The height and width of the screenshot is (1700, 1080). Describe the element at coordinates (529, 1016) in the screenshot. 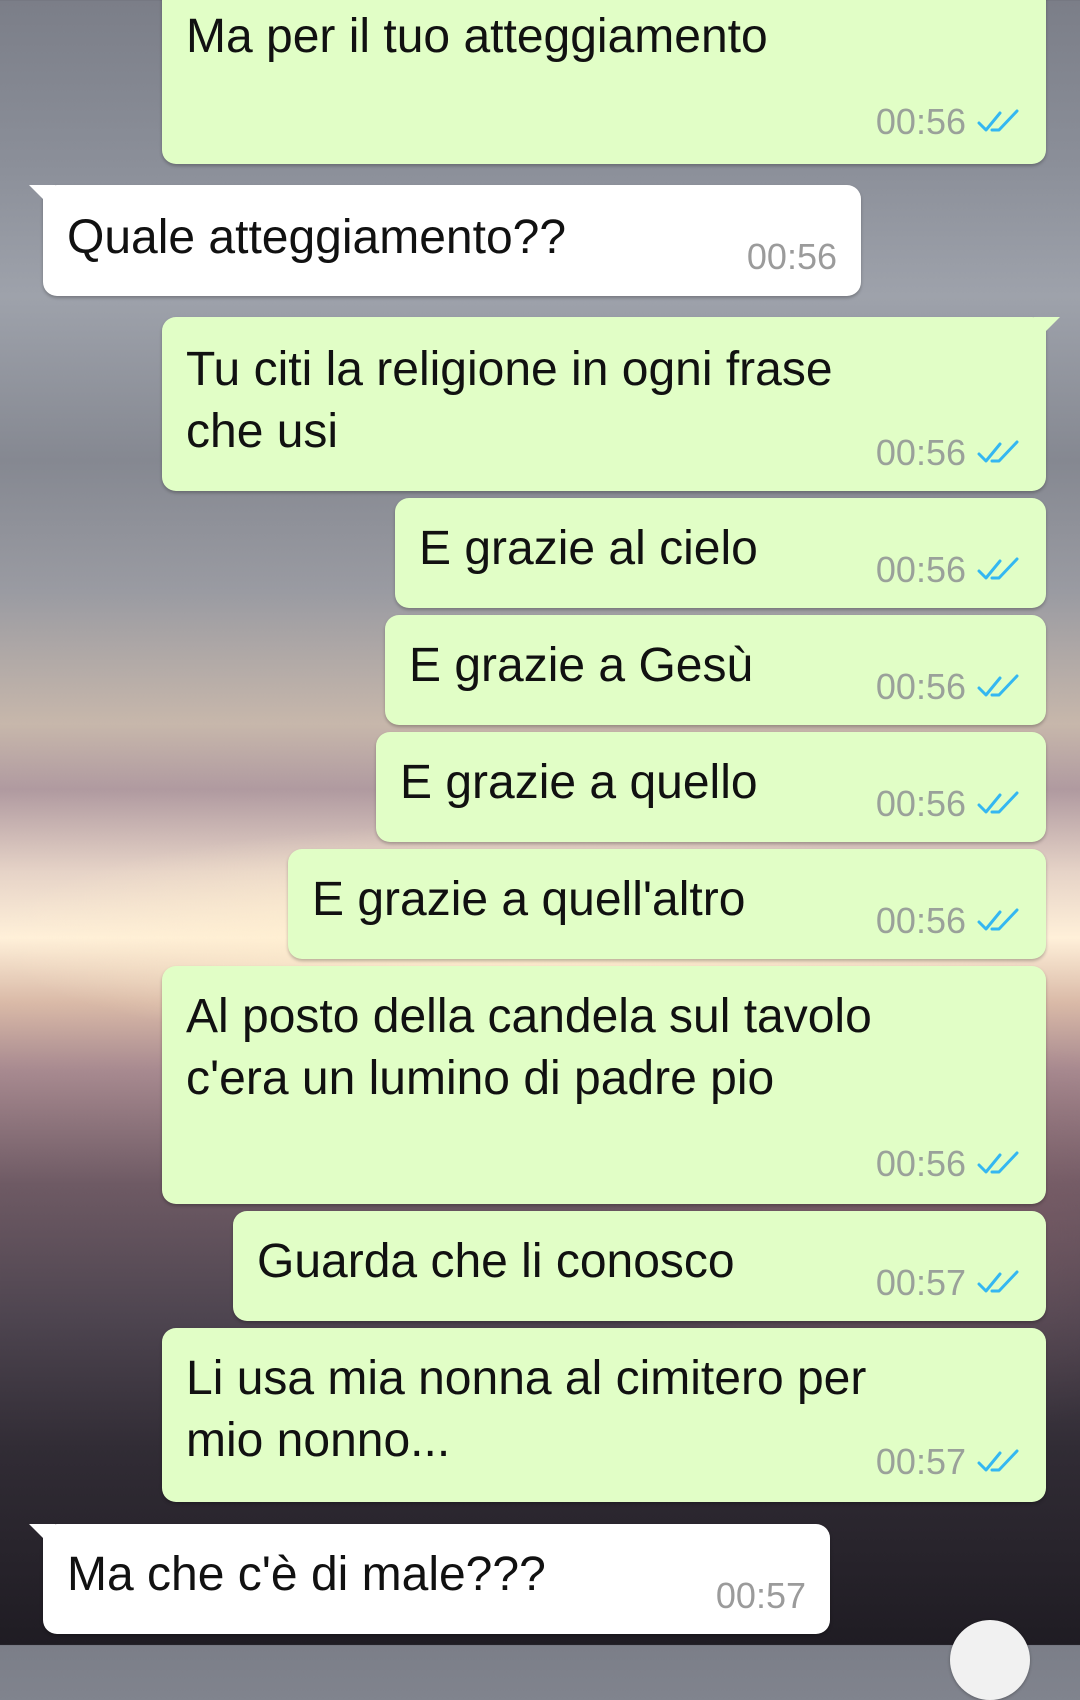

I see `message-text-line-1: Al posto della candela sul tavolo` at that location.